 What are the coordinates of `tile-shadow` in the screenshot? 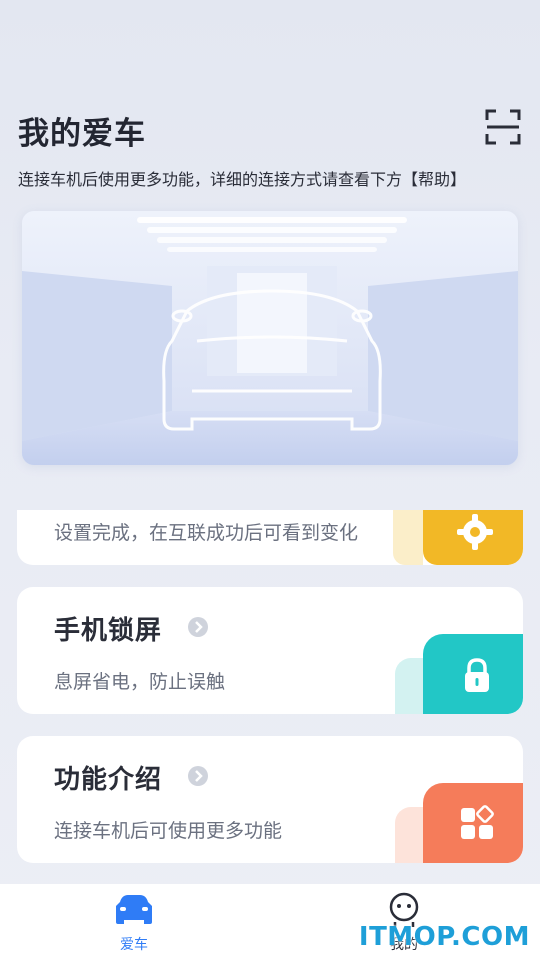 It's located at (408, 537).